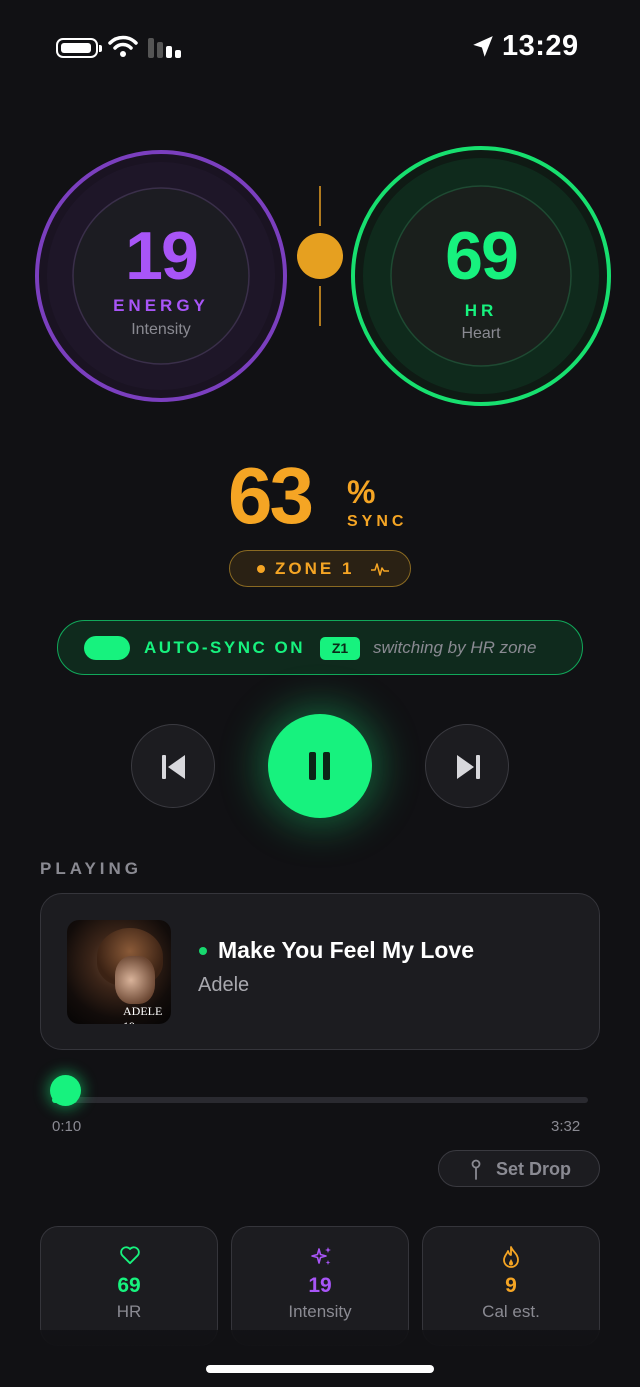 The image size is (640, 1387). I want to click on energy-ring: 19 ENERGY Intensity, so click(161, 276).